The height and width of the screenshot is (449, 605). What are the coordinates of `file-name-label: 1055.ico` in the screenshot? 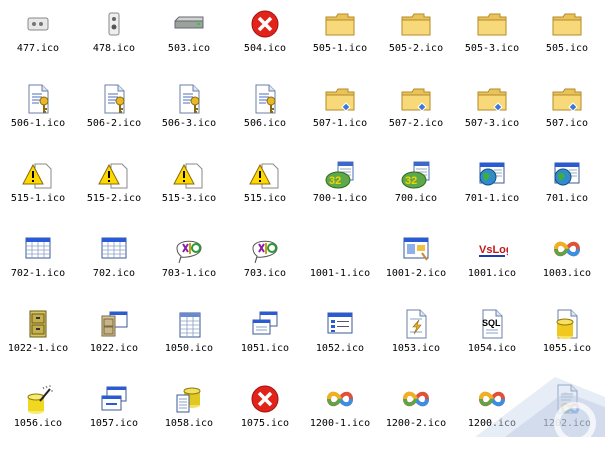 It's located at (567, 348).